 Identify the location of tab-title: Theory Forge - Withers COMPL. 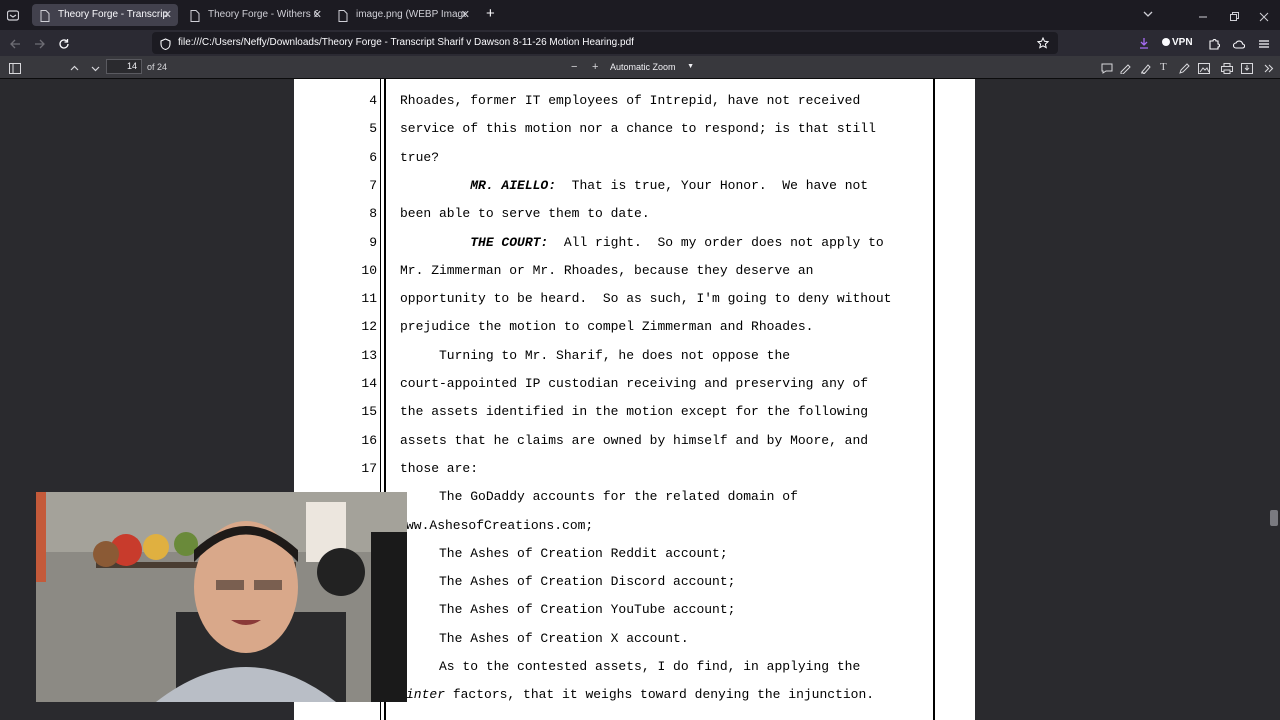
(263, 14).